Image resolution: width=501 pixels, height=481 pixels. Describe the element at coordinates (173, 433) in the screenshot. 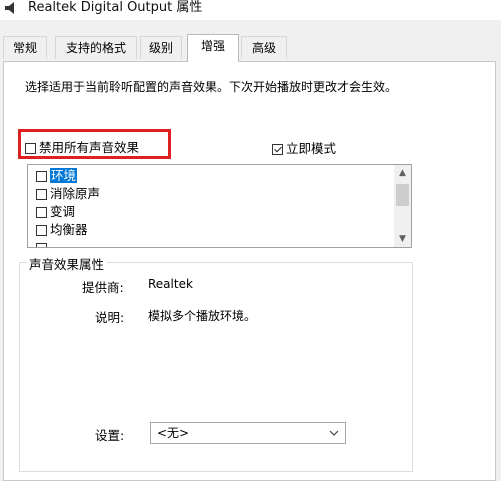

I see `settings-selected-value: <无>` at that location.